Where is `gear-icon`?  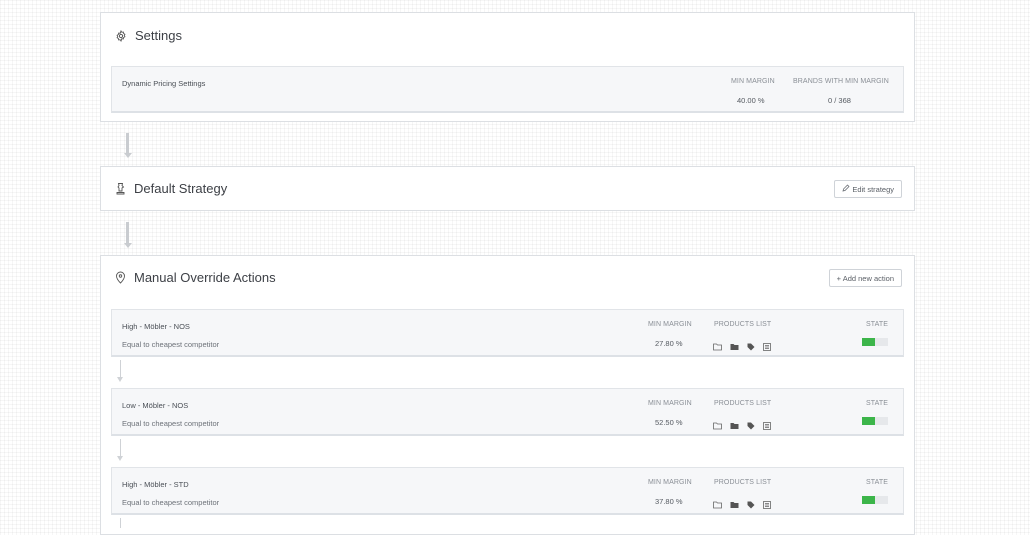 gear-icon is located at coordinates (121, 35).